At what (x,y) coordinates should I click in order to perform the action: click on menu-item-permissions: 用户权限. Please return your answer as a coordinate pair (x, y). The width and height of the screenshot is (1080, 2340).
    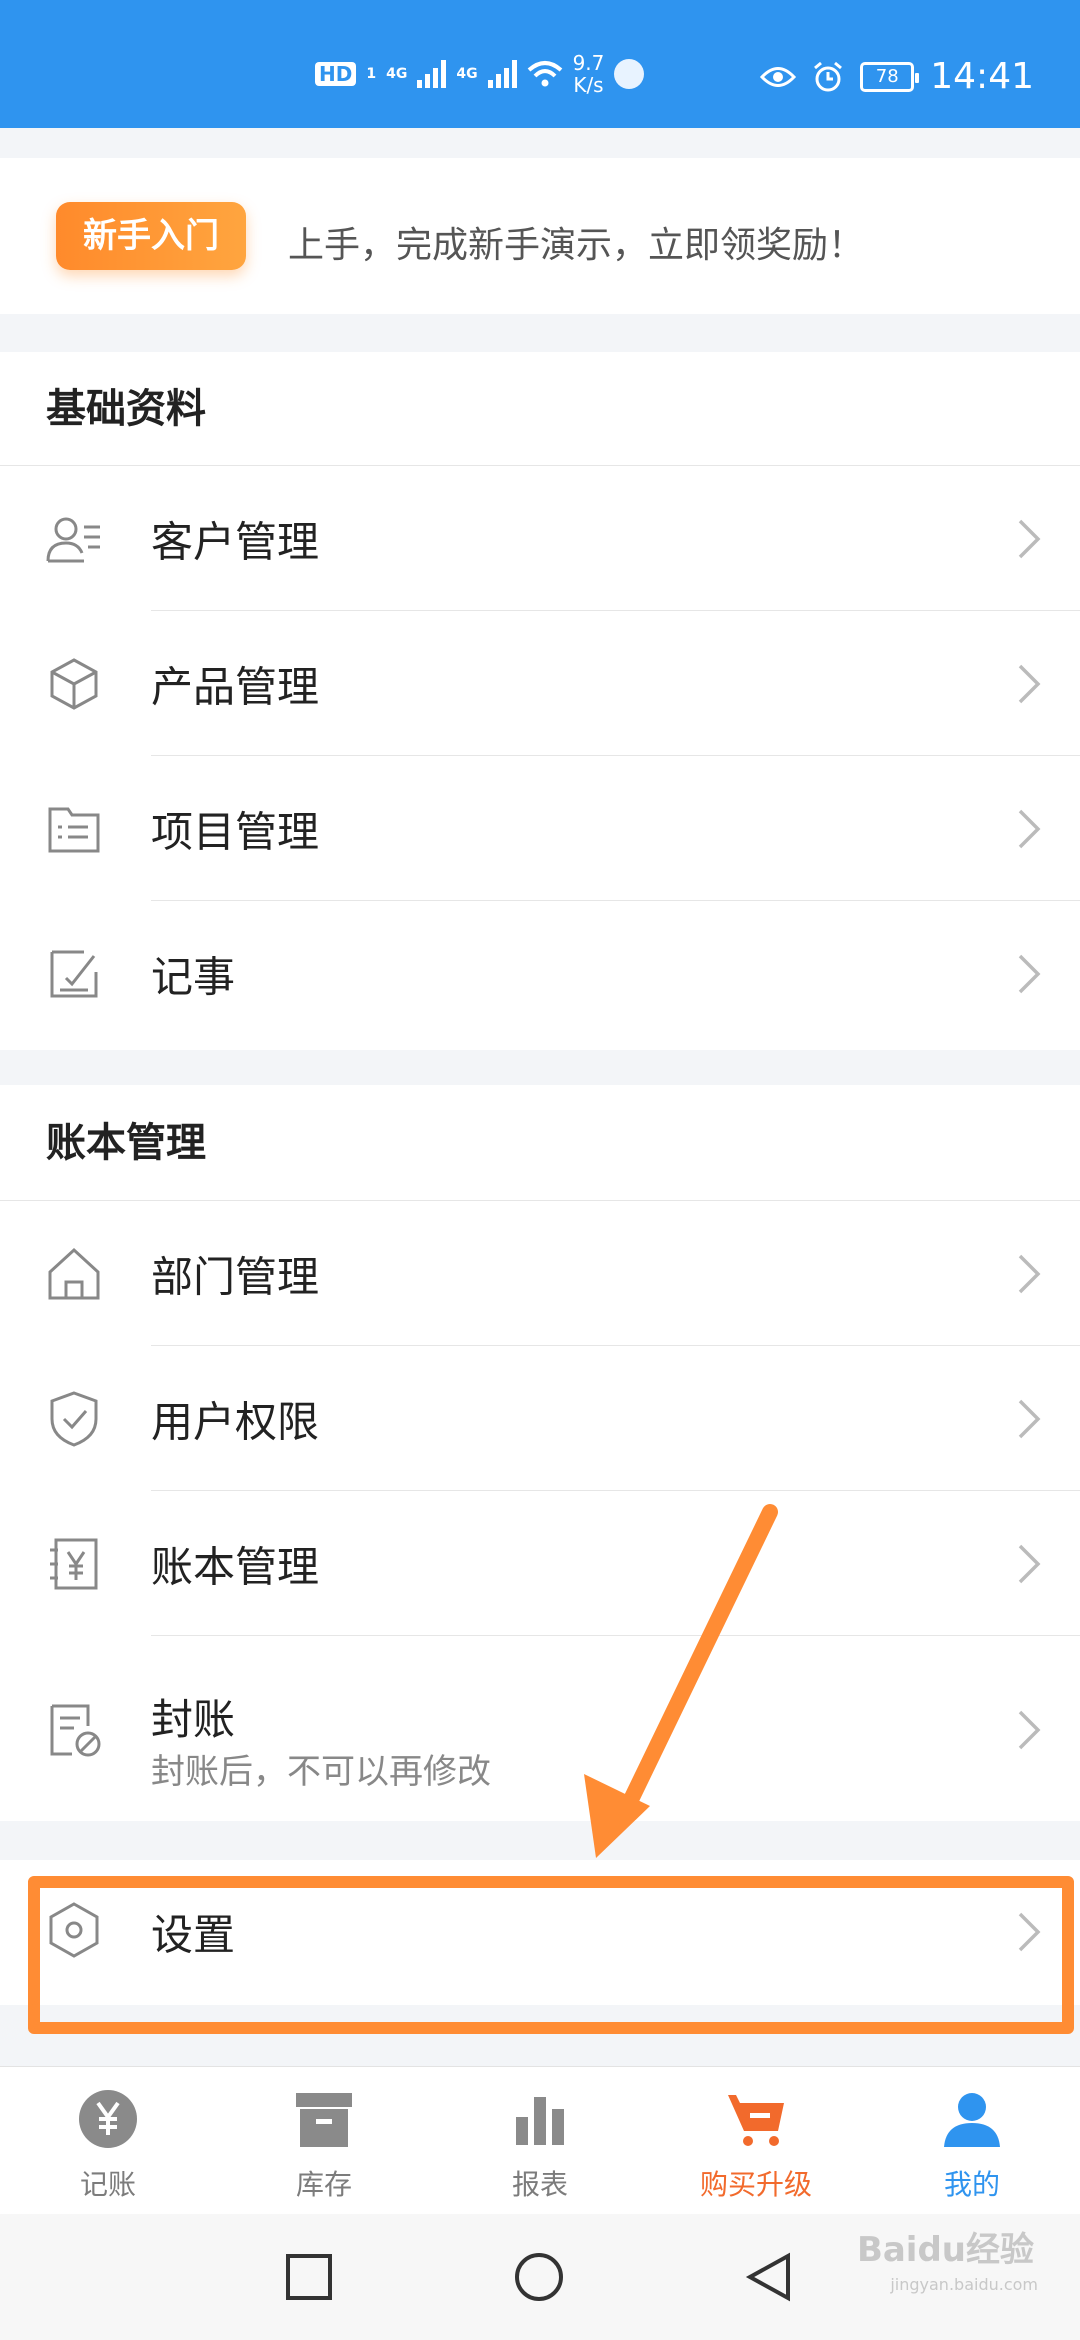
    Looking at the image, I should click on (540, 1418).